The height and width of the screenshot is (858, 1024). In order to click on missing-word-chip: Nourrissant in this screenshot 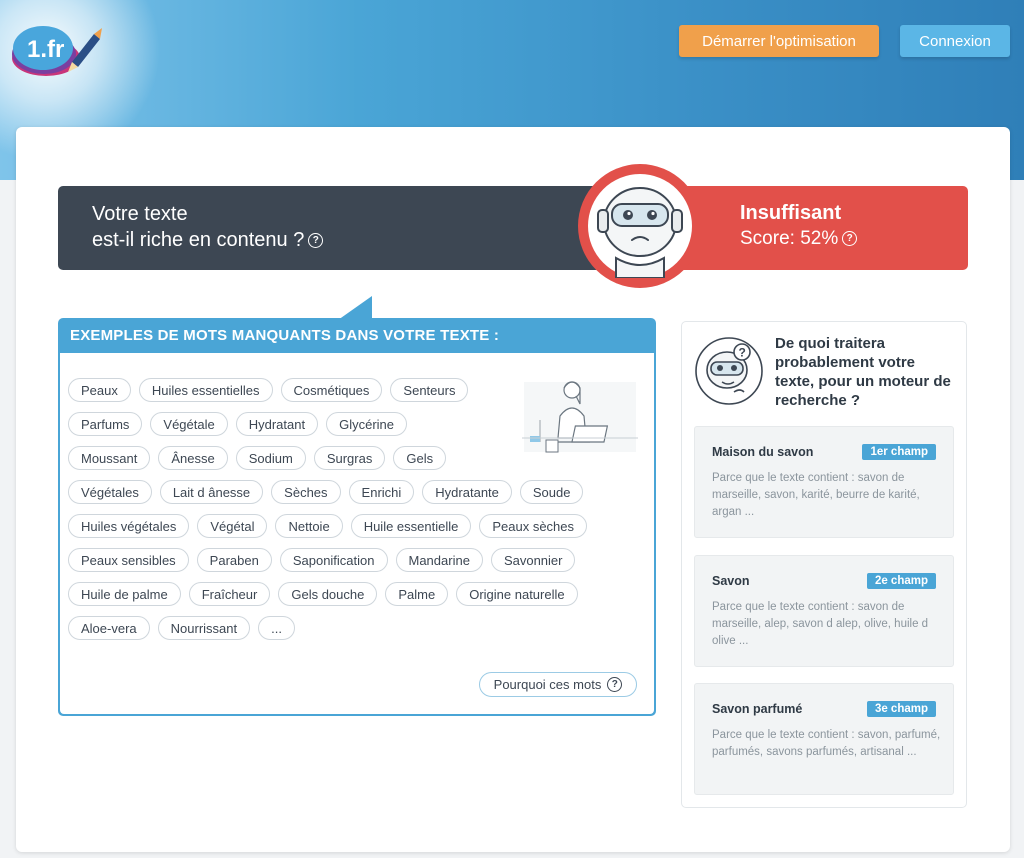, I will do `click(204, 628)`.